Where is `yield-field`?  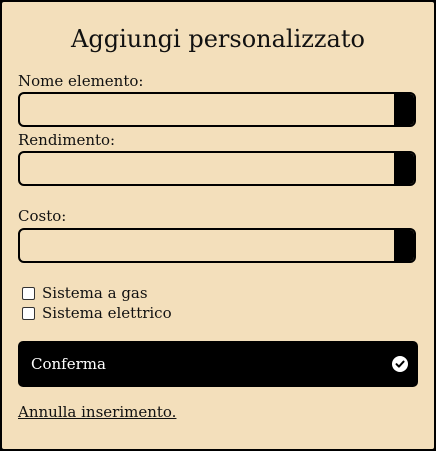 yield-field is located at coordinates (217, 168).